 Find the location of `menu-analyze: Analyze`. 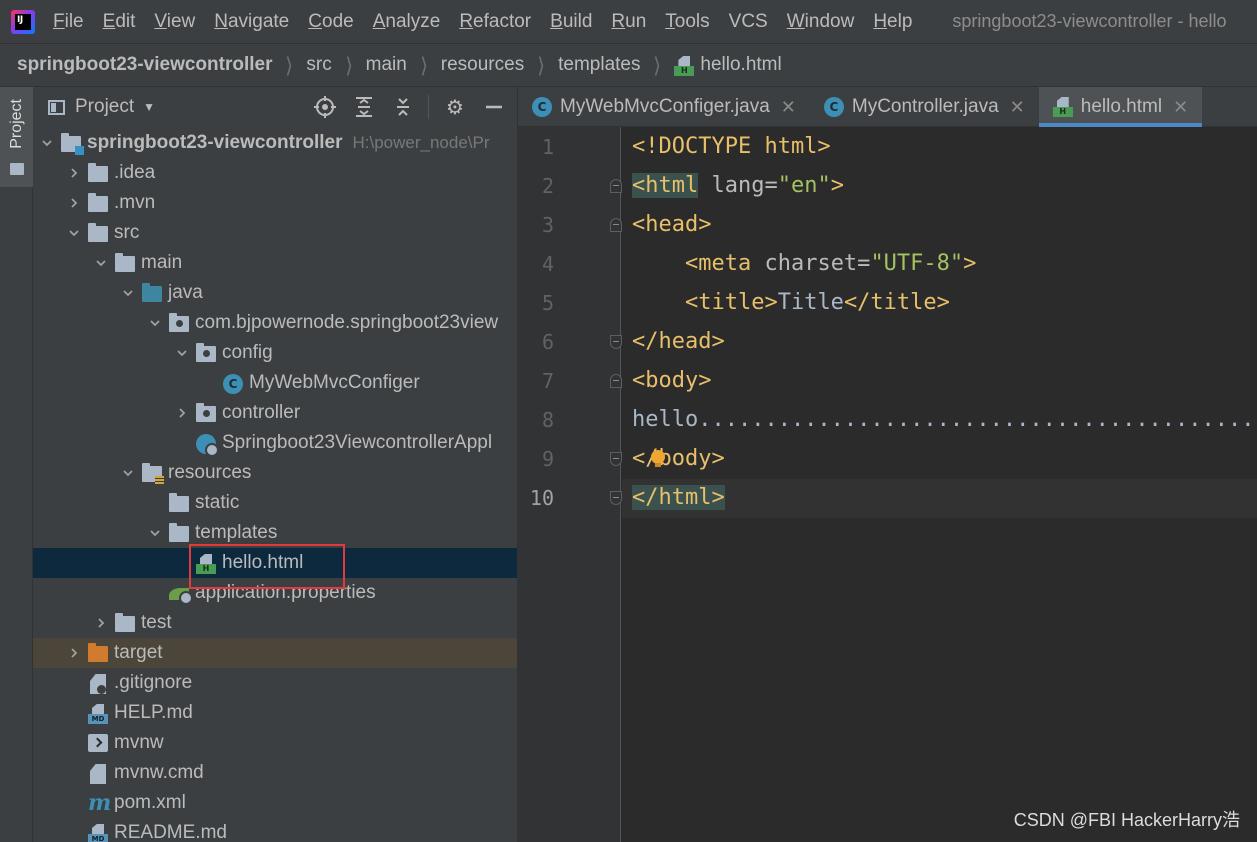

menu-analyze: Analyze is located at coordinates (407, 22).